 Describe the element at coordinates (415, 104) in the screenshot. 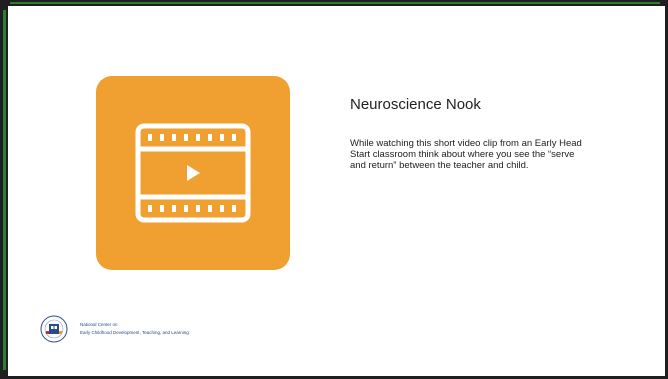

I see `slide-title: Neuroscience Nook` at that location.